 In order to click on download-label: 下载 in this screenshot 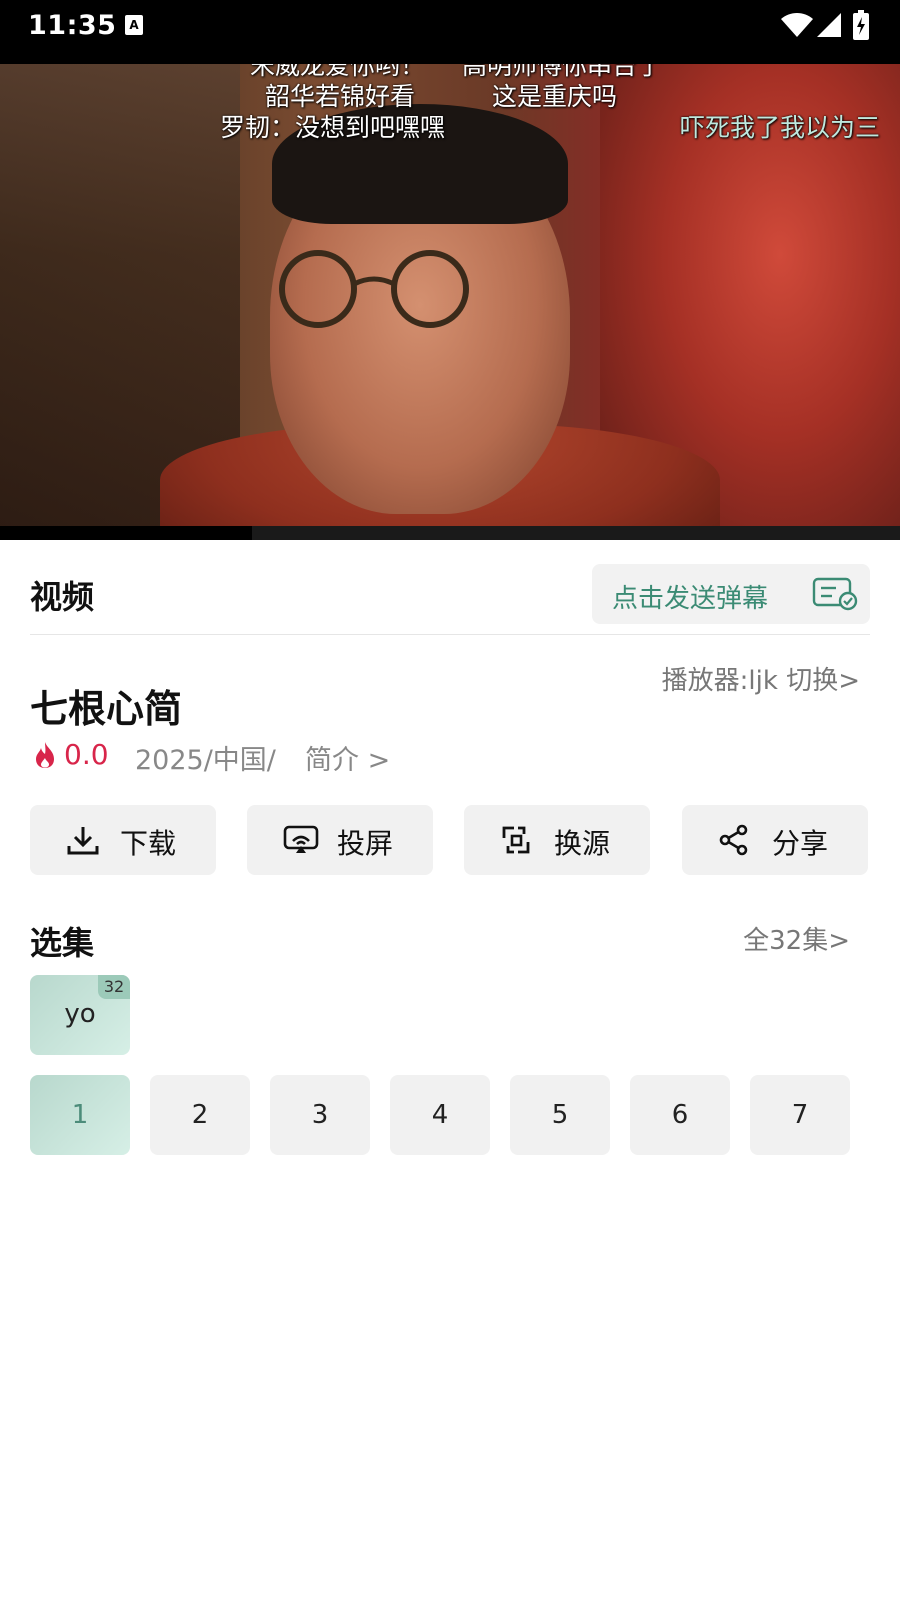, I will do `click(148, 843)`.